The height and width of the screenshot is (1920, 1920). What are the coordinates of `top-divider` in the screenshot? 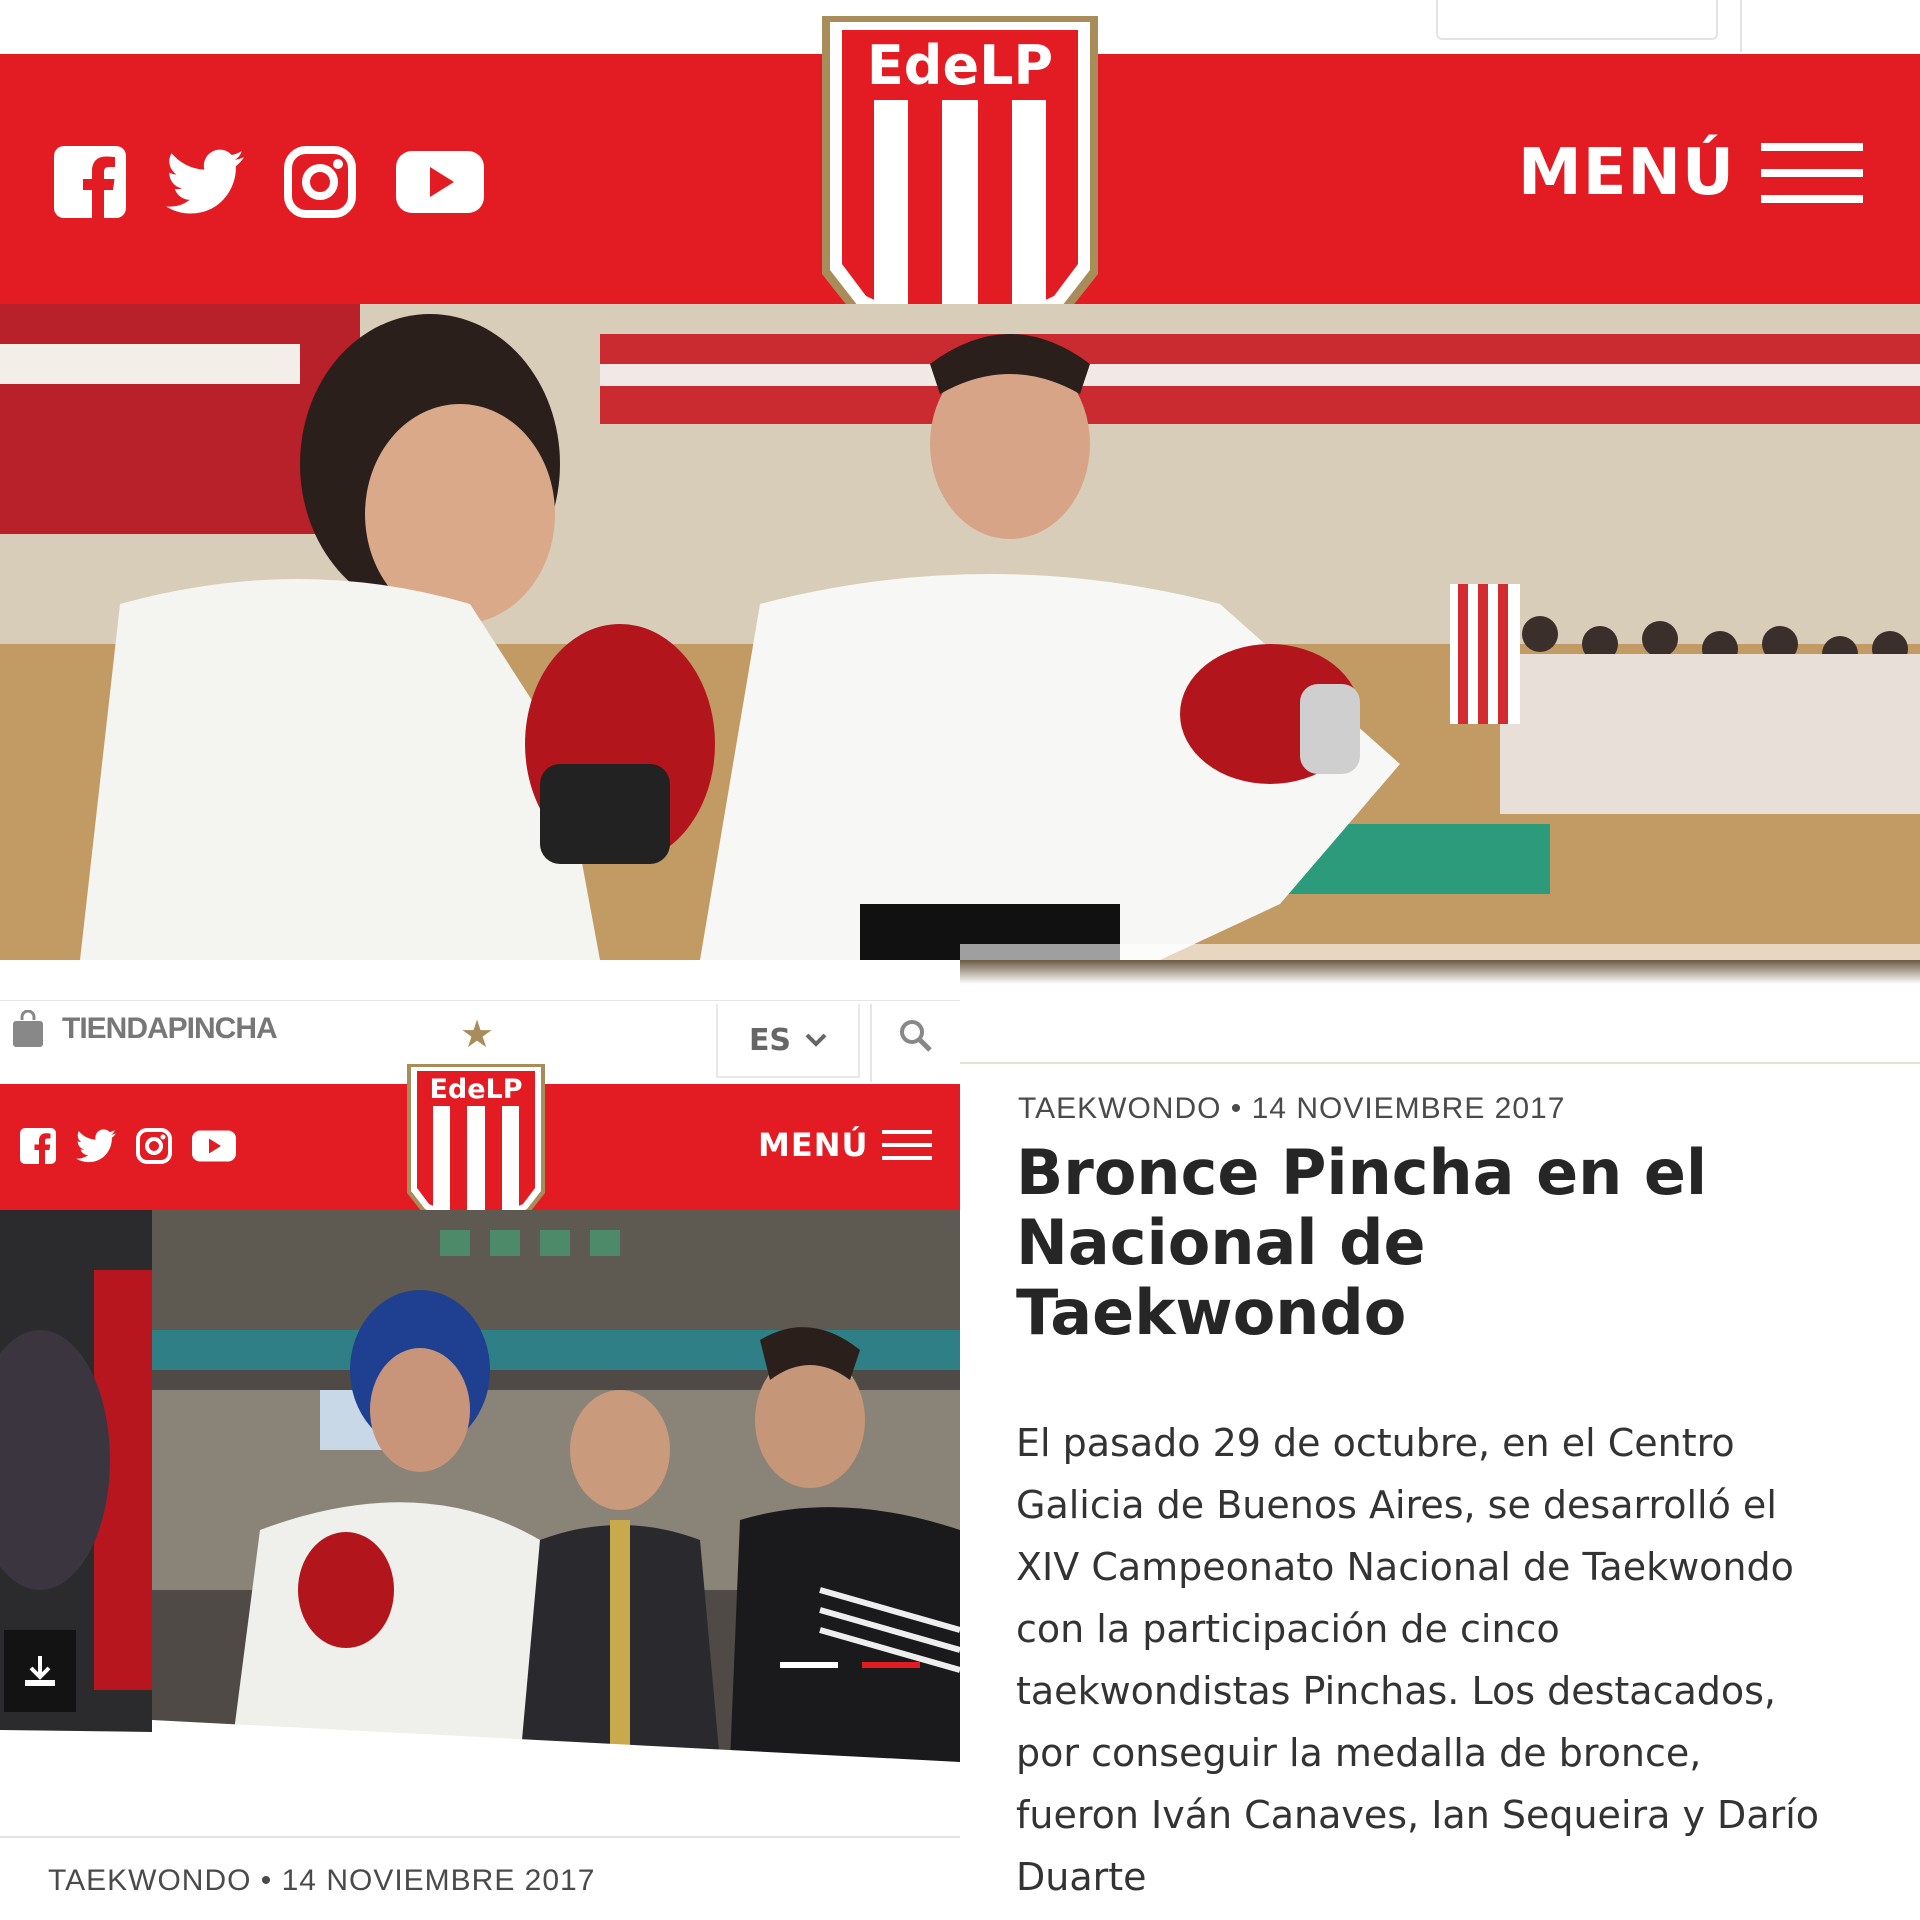 It's located at (1741, 26).